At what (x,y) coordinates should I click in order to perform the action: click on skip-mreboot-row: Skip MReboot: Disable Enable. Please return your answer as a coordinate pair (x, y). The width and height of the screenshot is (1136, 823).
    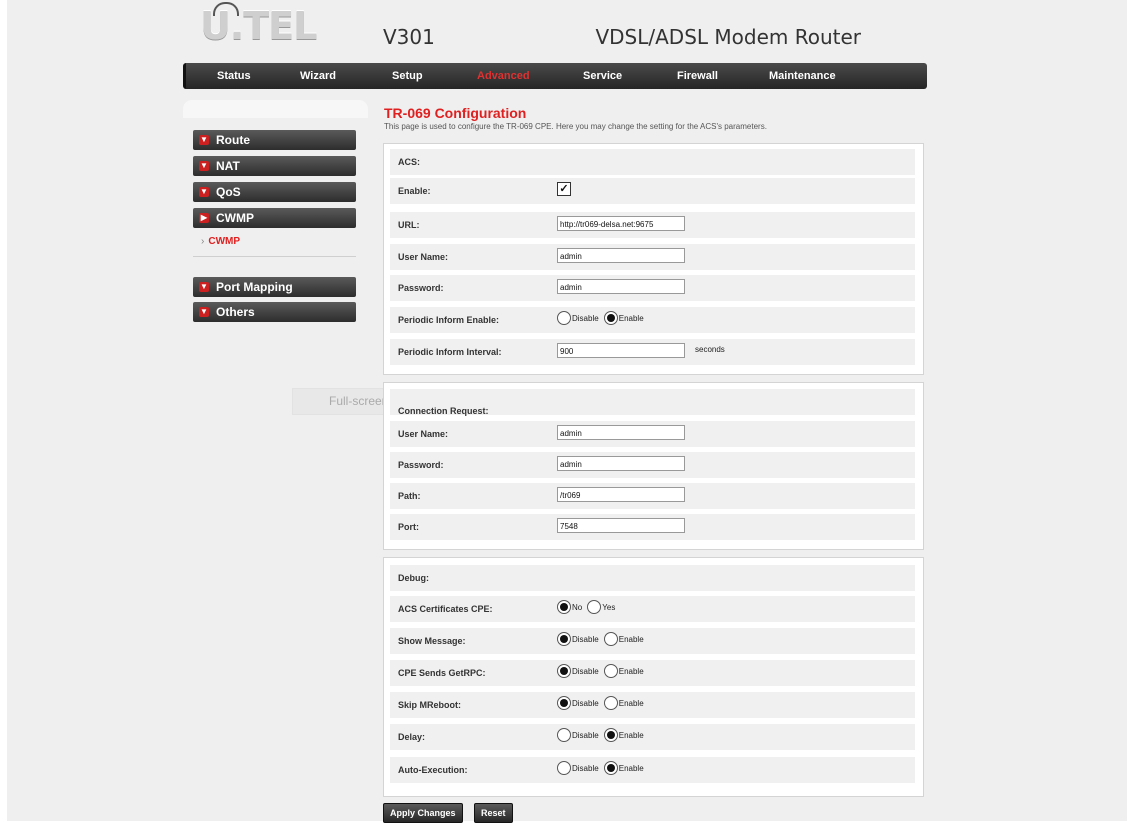
    Looking at the image, I should click on (652, 705).